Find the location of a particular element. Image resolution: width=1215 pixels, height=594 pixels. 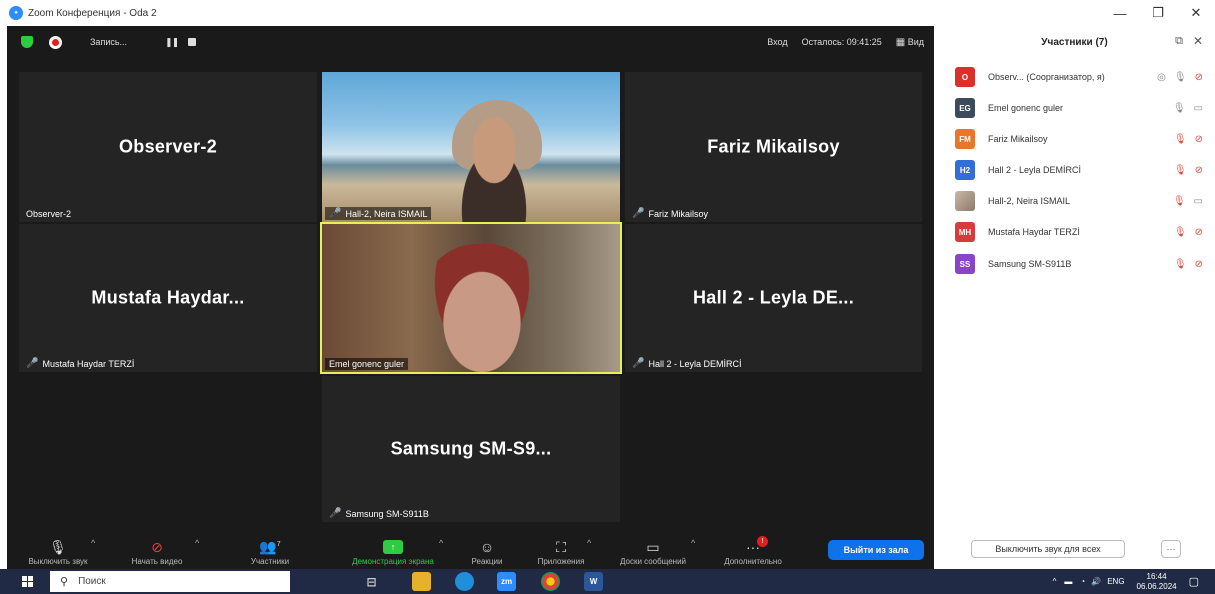

chrome-browser-icon is located at coordinates (550, 581).